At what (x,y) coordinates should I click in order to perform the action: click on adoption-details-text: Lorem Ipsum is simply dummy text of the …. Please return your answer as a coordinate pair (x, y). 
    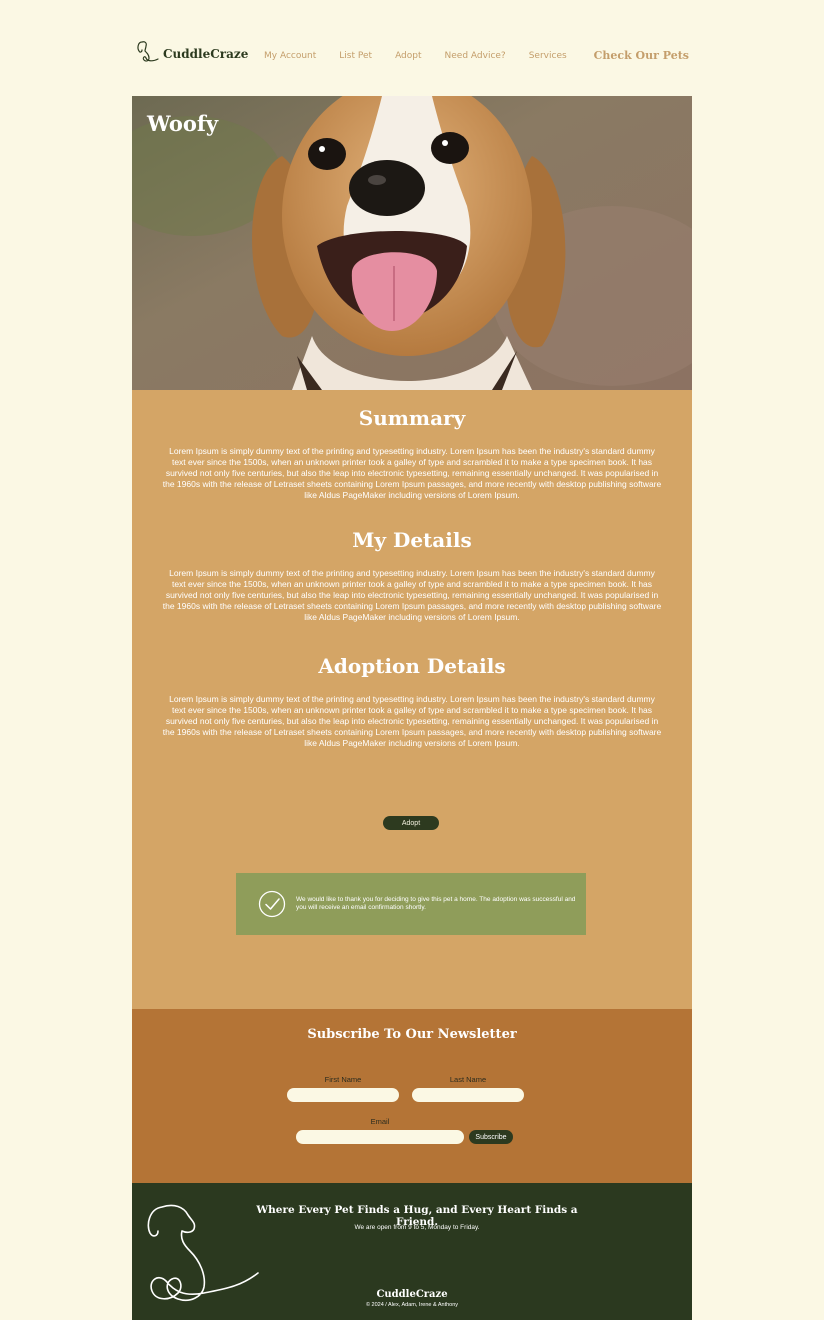
    Looking at the image, I should click on (412, 721).